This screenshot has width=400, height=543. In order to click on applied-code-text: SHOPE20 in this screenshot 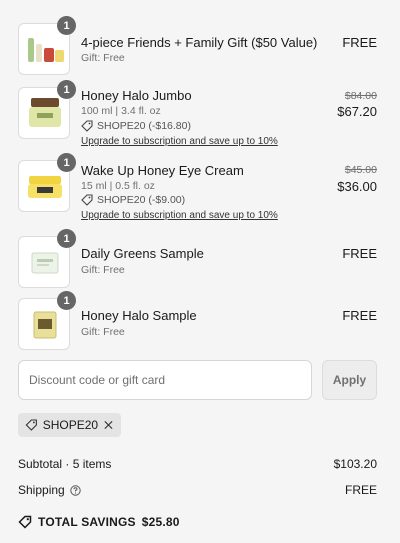, I will do `click(70, 425)`.